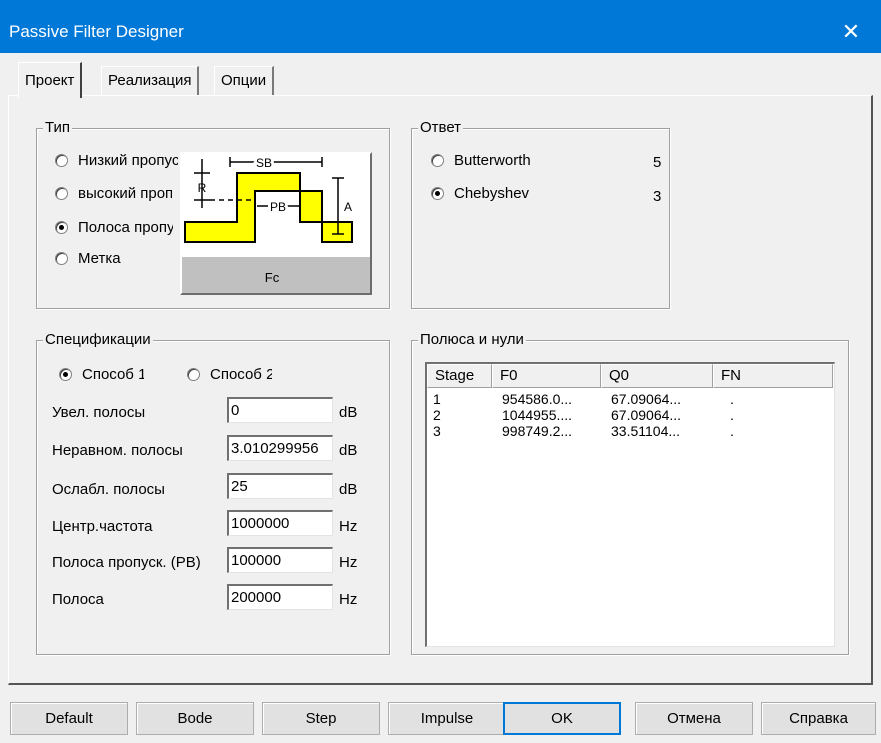 The width and height of the screenshot is (881, 743). What do you see at coordinates (657, 376) in the screenshot?
I see `column-q0: Q0` at bounding box center [657, 376].